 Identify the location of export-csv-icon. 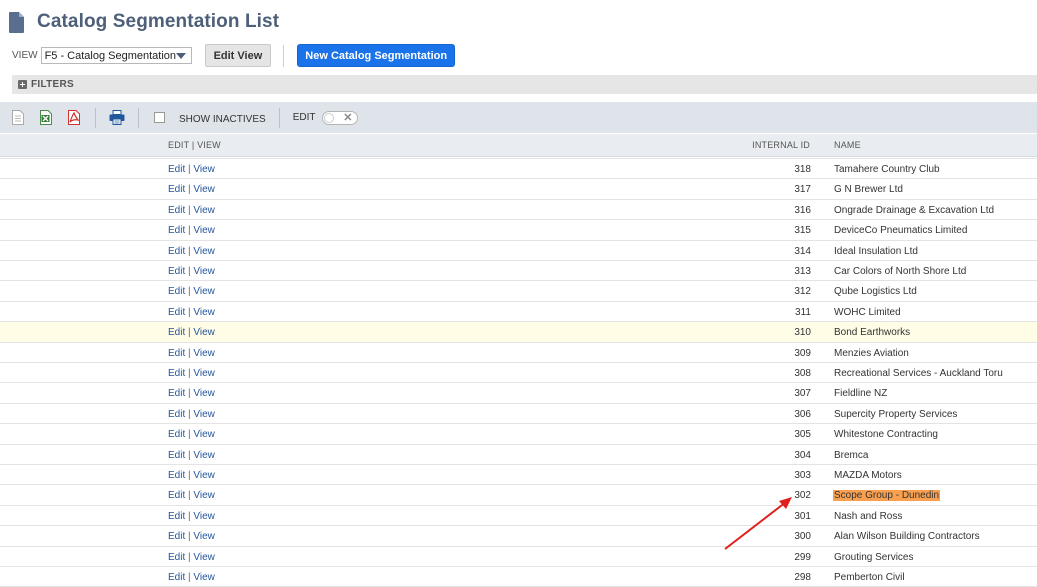
(18, 117).